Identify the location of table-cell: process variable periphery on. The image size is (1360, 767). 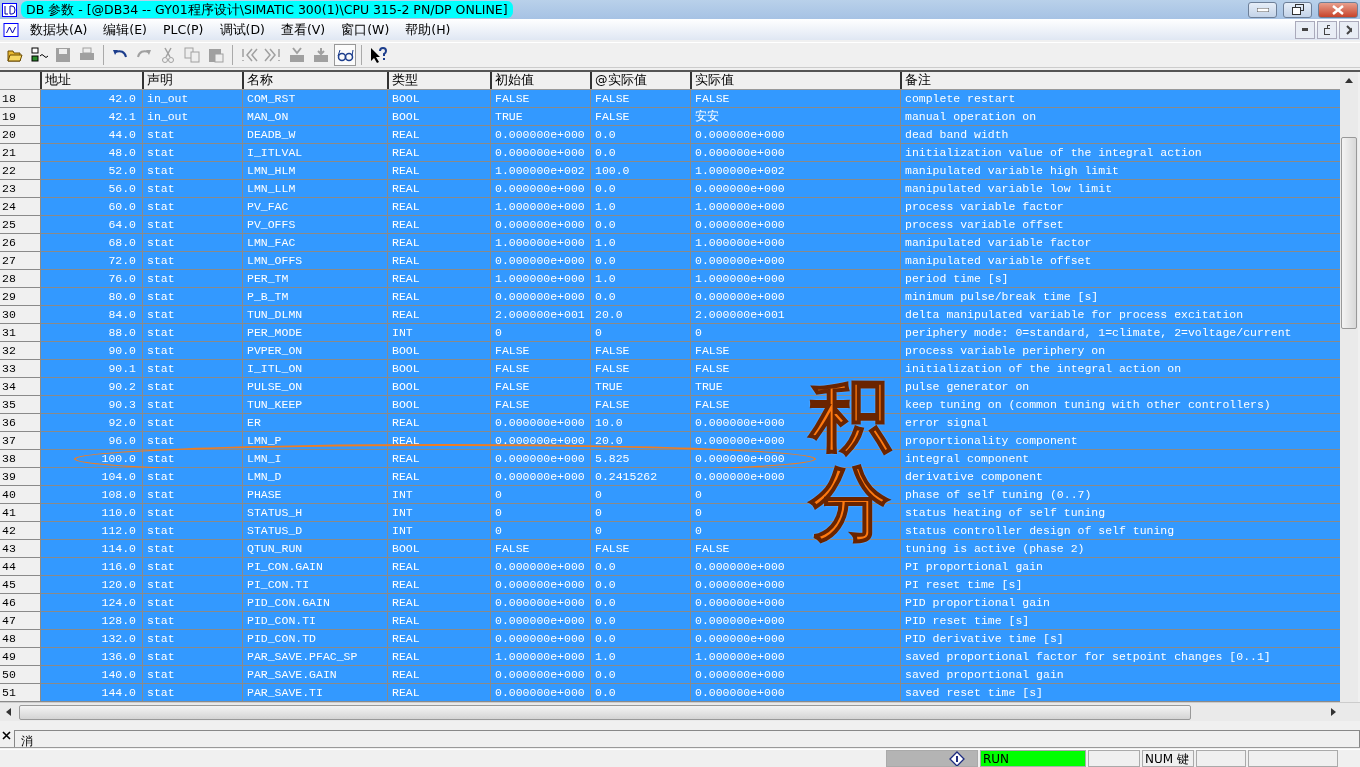
(1120, 350).